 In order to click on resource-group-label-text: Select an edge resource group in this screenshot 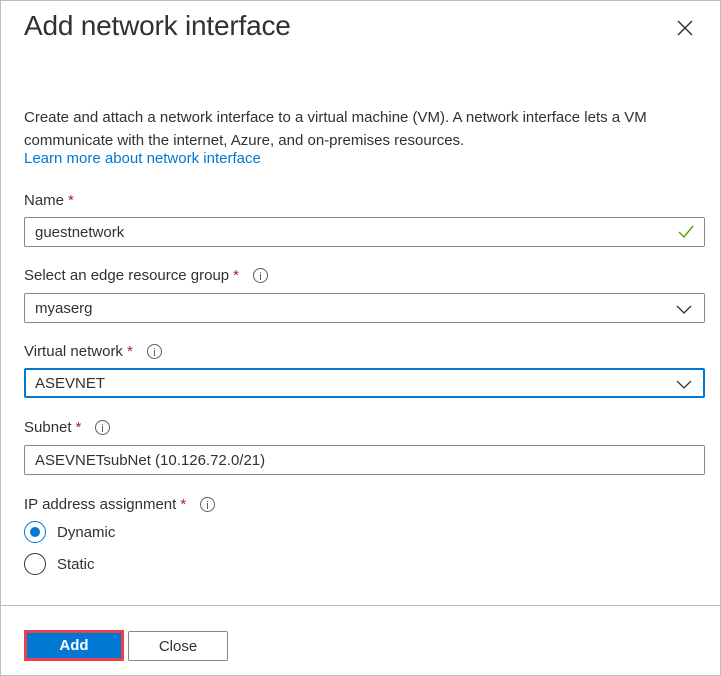, I will do `click(127, 275)`.